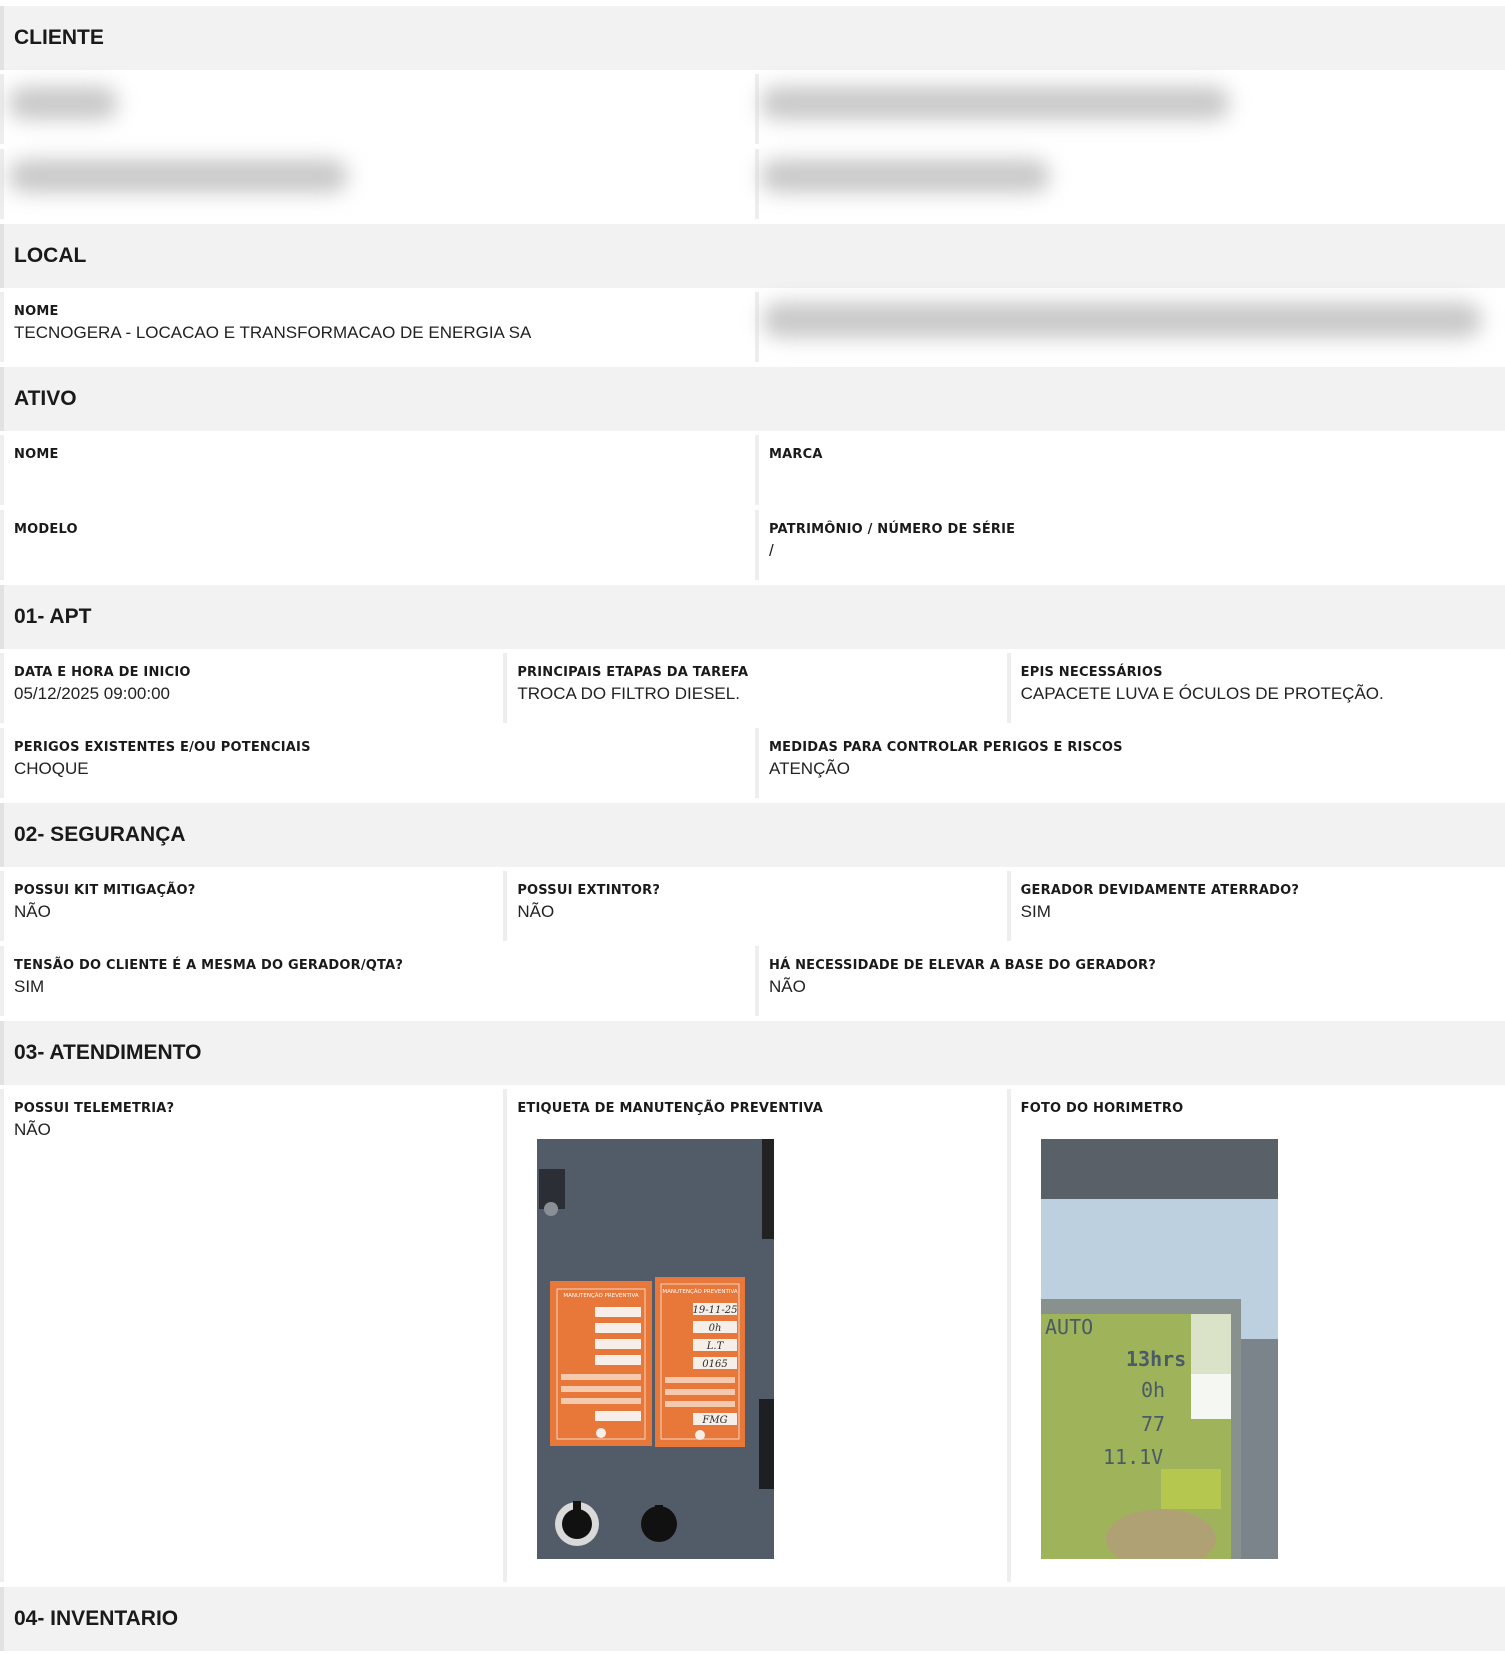 The width and height of the screenshot is (1505, 1677). I want to click on tag-right-resp: FMG, so click(715, 1420).